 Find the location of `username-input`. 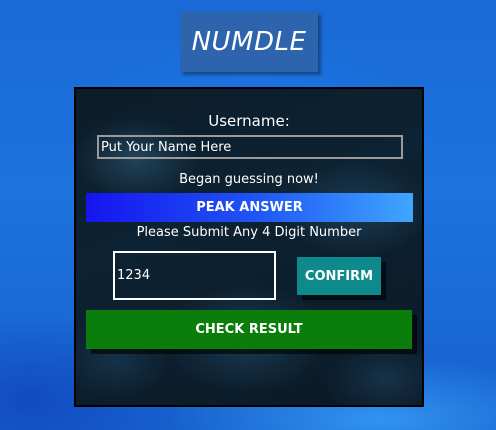

username-input is located at coordinates (250, 147).